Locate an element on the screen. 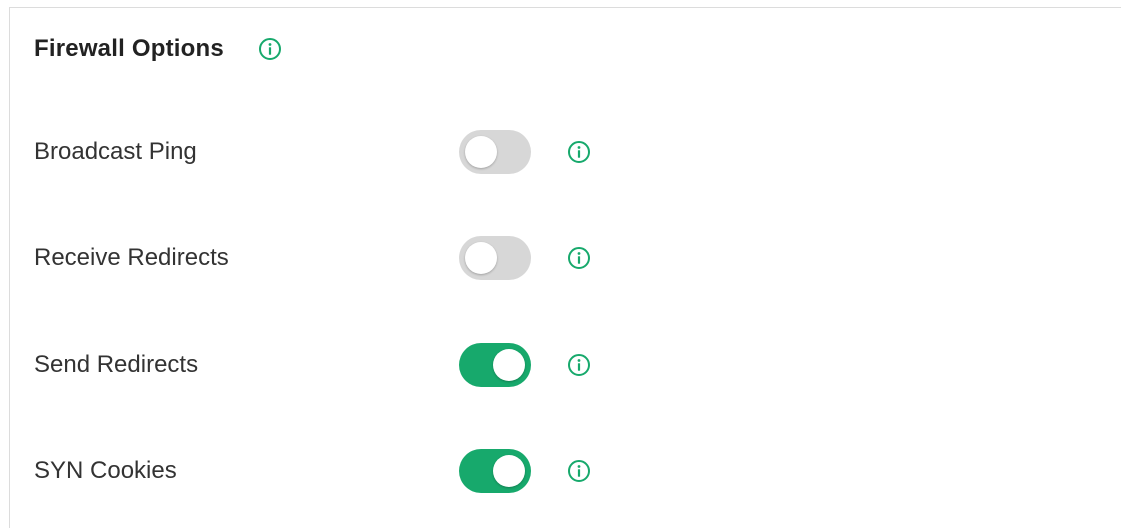 The height and width of the screenshot is (528, 1121). send-redirects-toggle is located at coordinates (495, 365).